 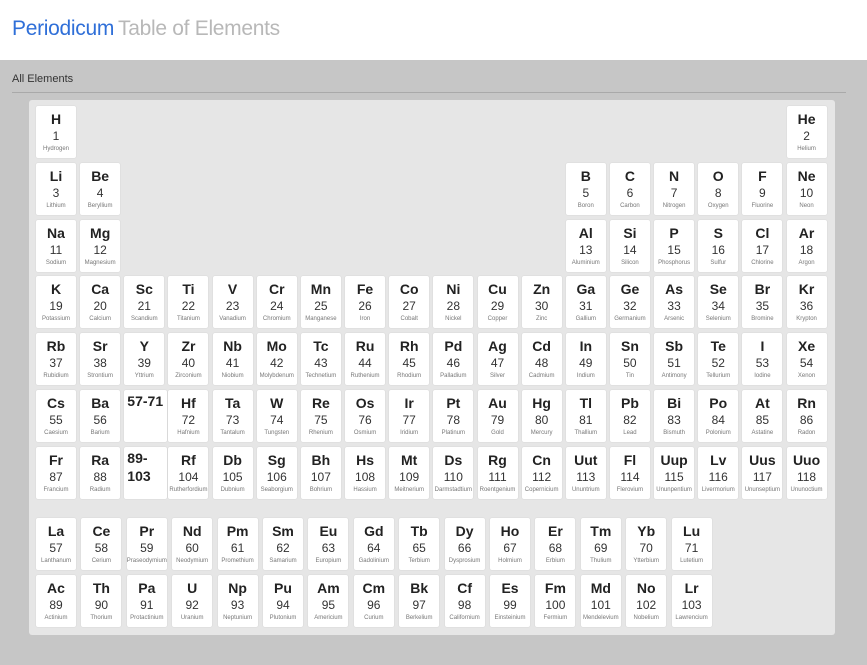 I want to click on element-er: Er 68 Erbium, so click(x=555, y=544).